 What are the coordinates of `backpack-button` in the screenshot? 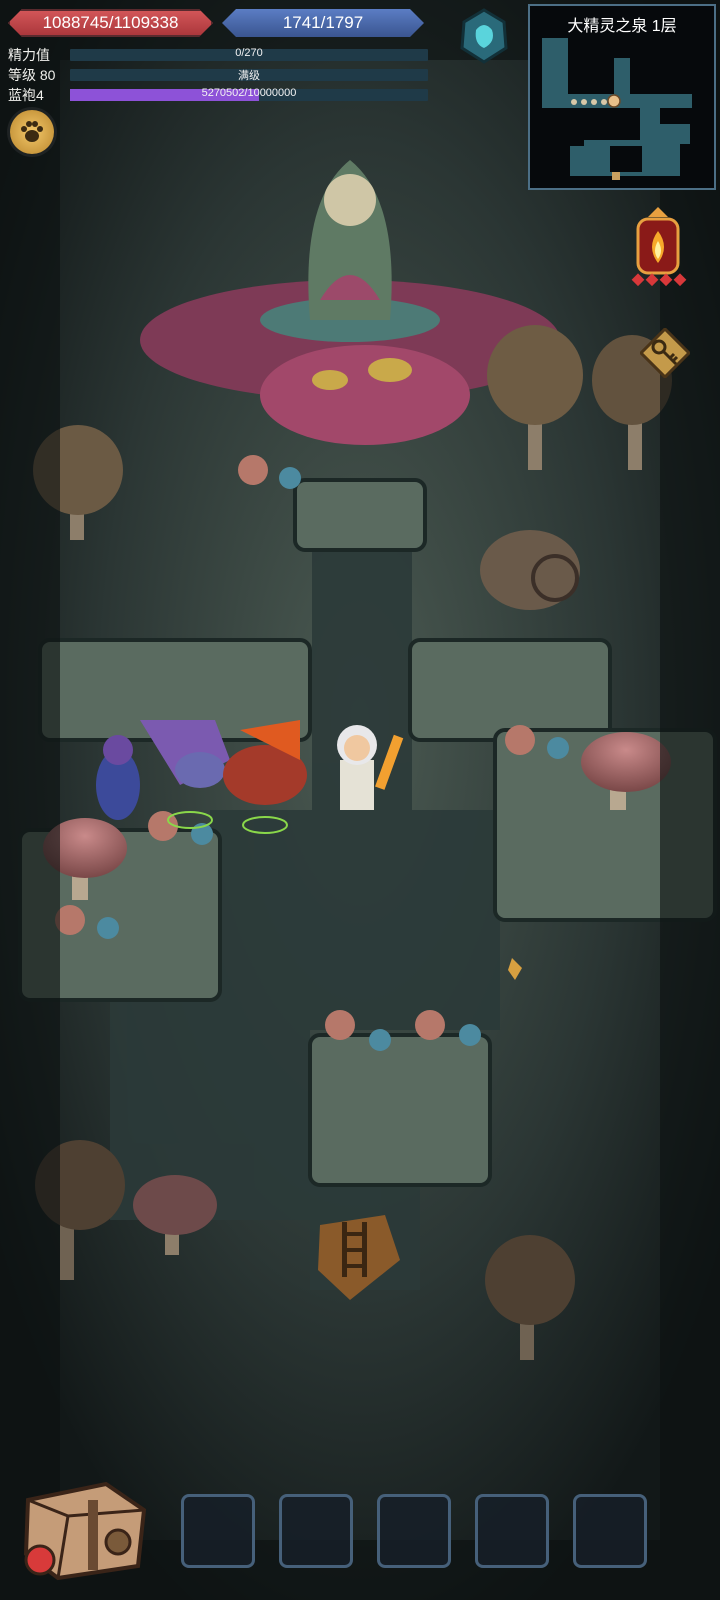 It's located at (82, 1526).